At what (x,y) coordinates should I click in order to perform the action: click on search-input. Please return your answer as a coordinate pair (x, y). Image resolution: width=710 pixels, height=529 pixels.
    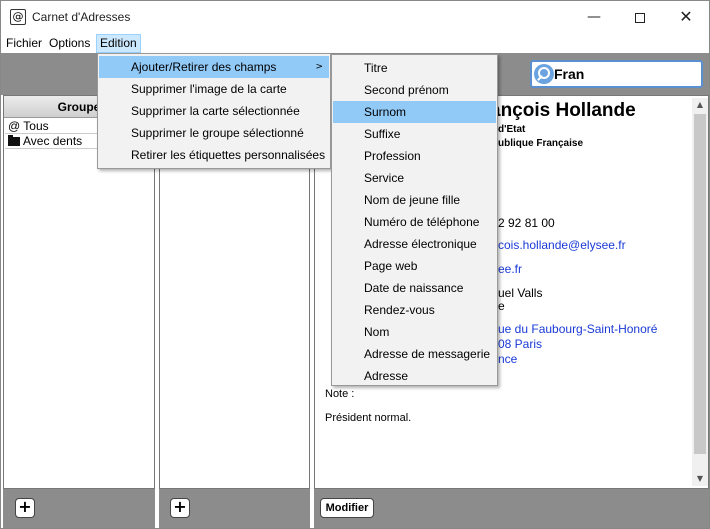
    Looking at the image, I should click on (626, 74).